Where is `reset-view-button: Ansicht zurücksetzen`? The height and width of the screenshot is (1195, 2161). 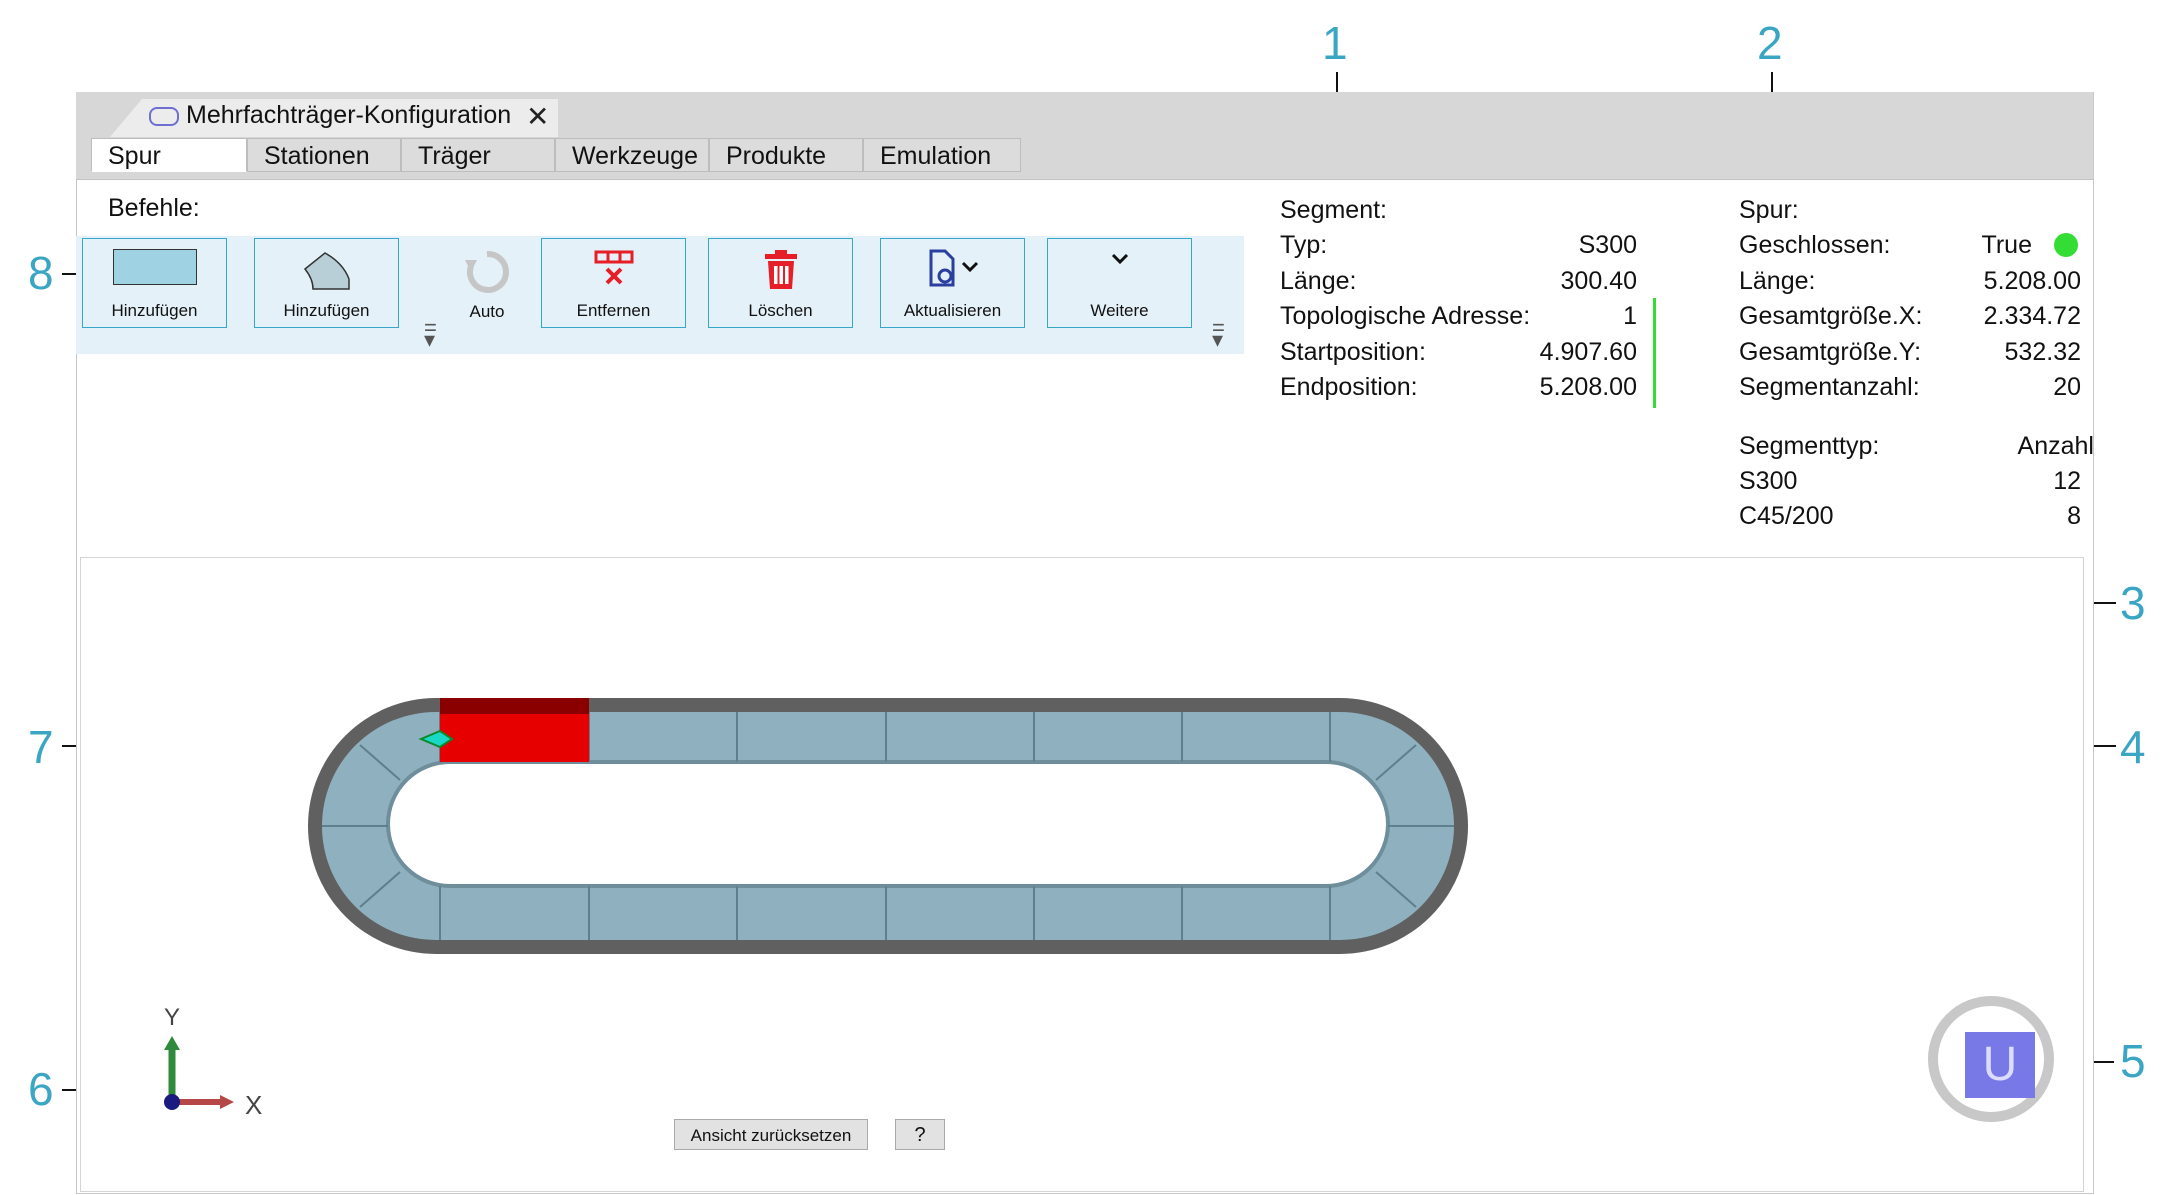 reset-view-button: Ansicht zurücksetzen is located at coordinates (771, 1134).